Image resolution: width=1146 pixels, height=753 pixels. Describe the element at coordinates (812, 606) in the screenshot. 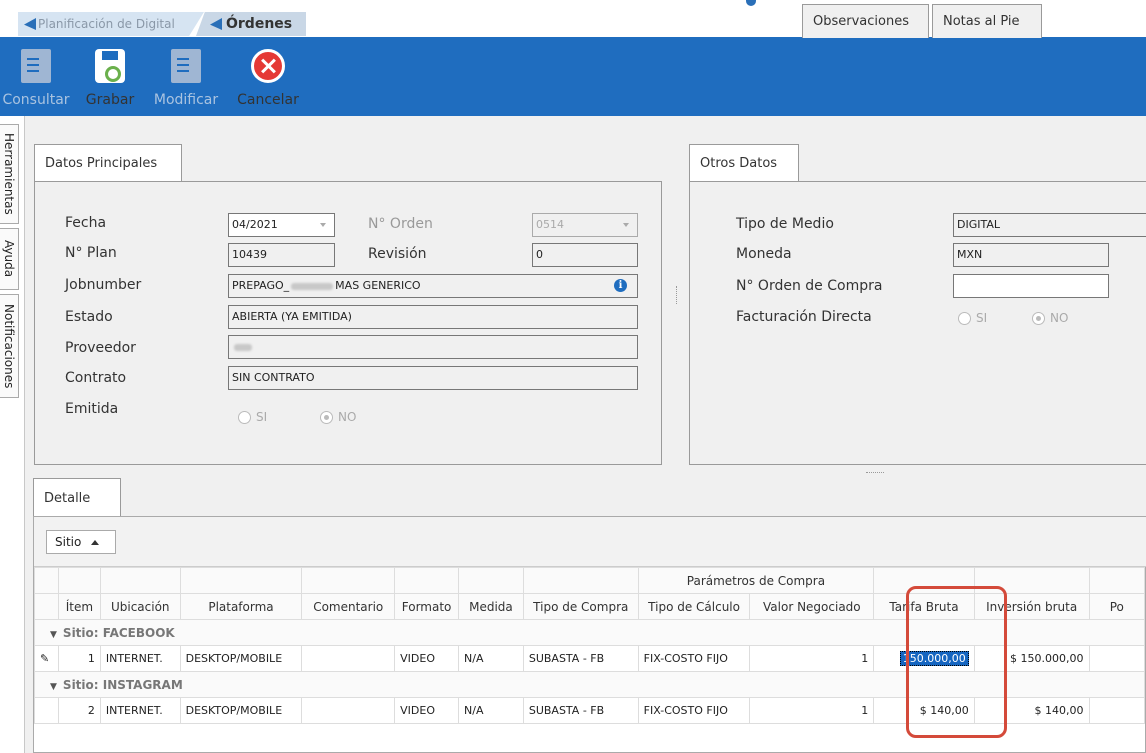

I see `col-header-valor-negociado: Valor Negociado` at that location.